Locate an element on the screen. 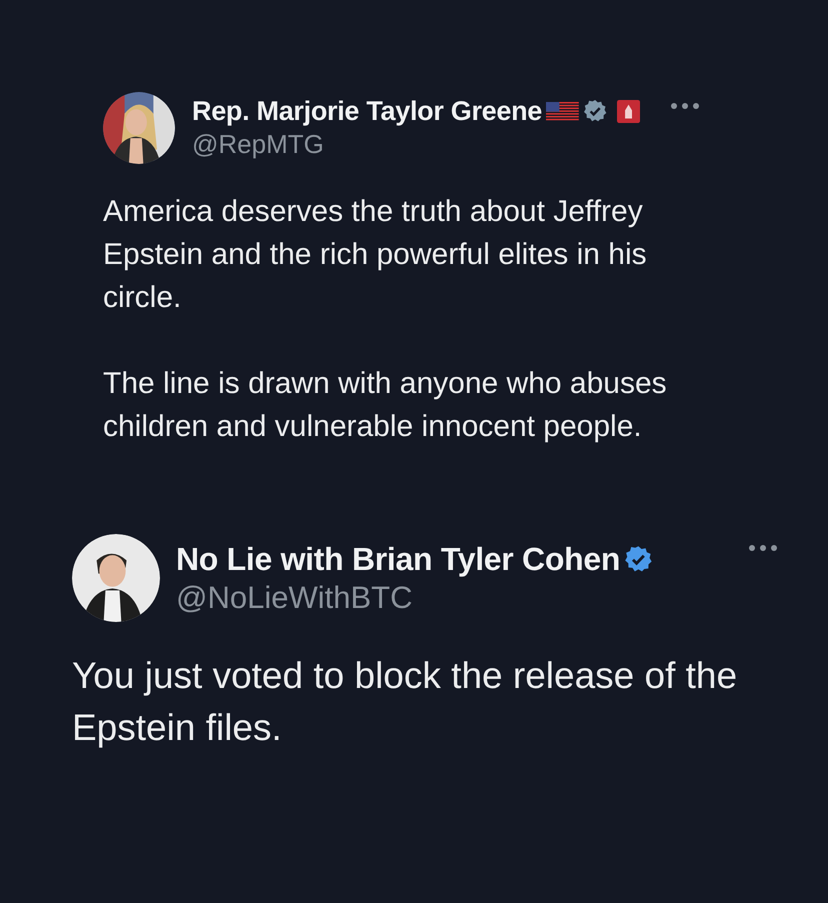  tweet-text: America deserves the truth about Jeffrey Epstein and the rich powerful elites in his circle. is located at coordinates (375, 255).